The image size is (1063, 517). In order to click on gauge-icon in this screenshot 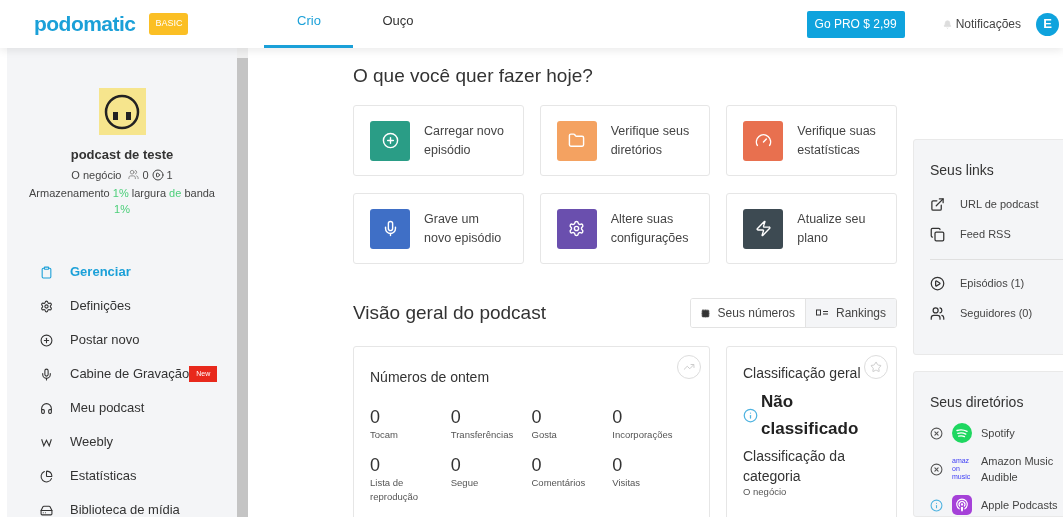, I will do `click(763, 140)`.